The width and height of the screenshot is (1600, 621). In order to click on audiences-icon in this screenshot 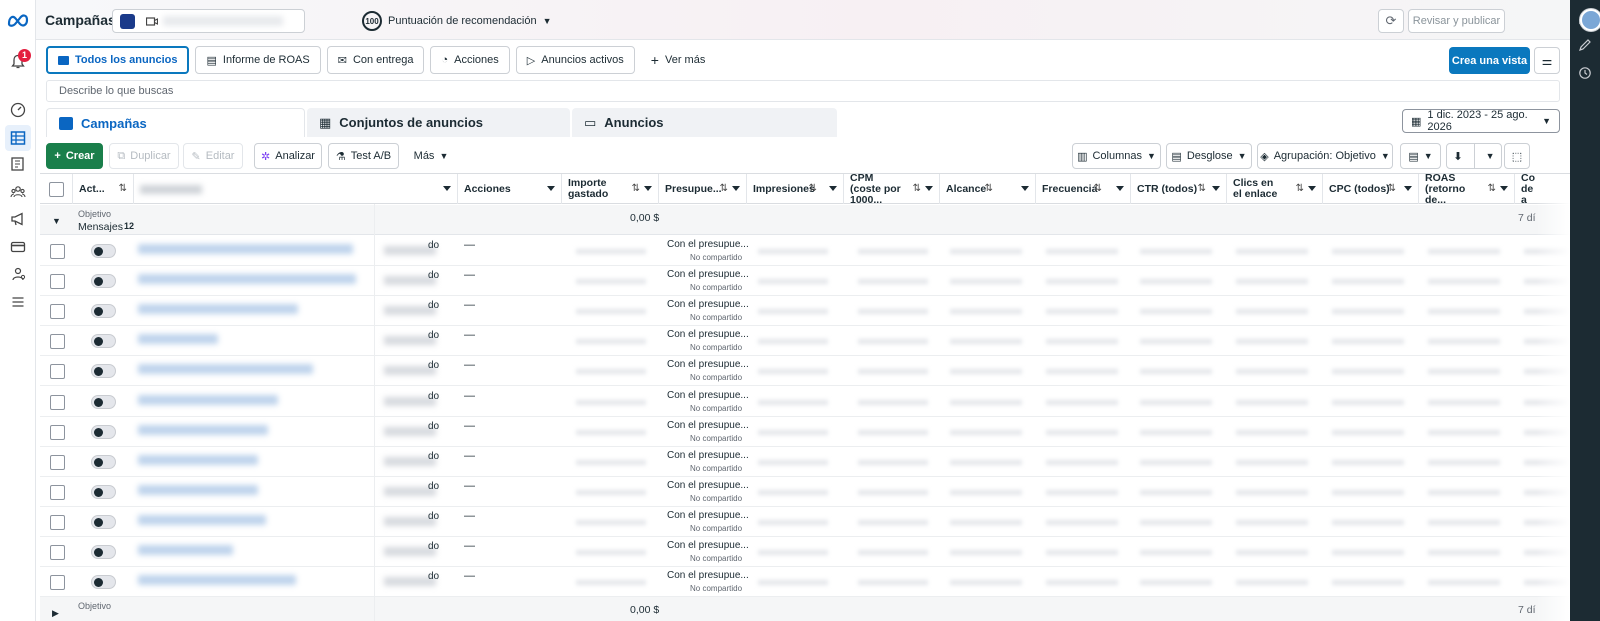, I will do `click(18, 192)`.